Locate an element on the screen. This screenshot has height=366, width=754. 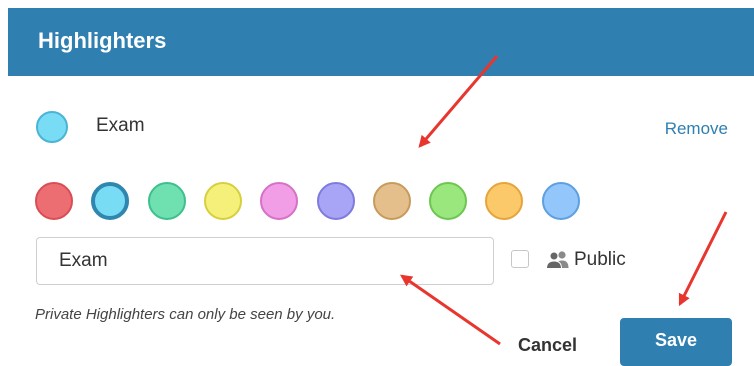
swatch-red is located at coordinates (54, 201).